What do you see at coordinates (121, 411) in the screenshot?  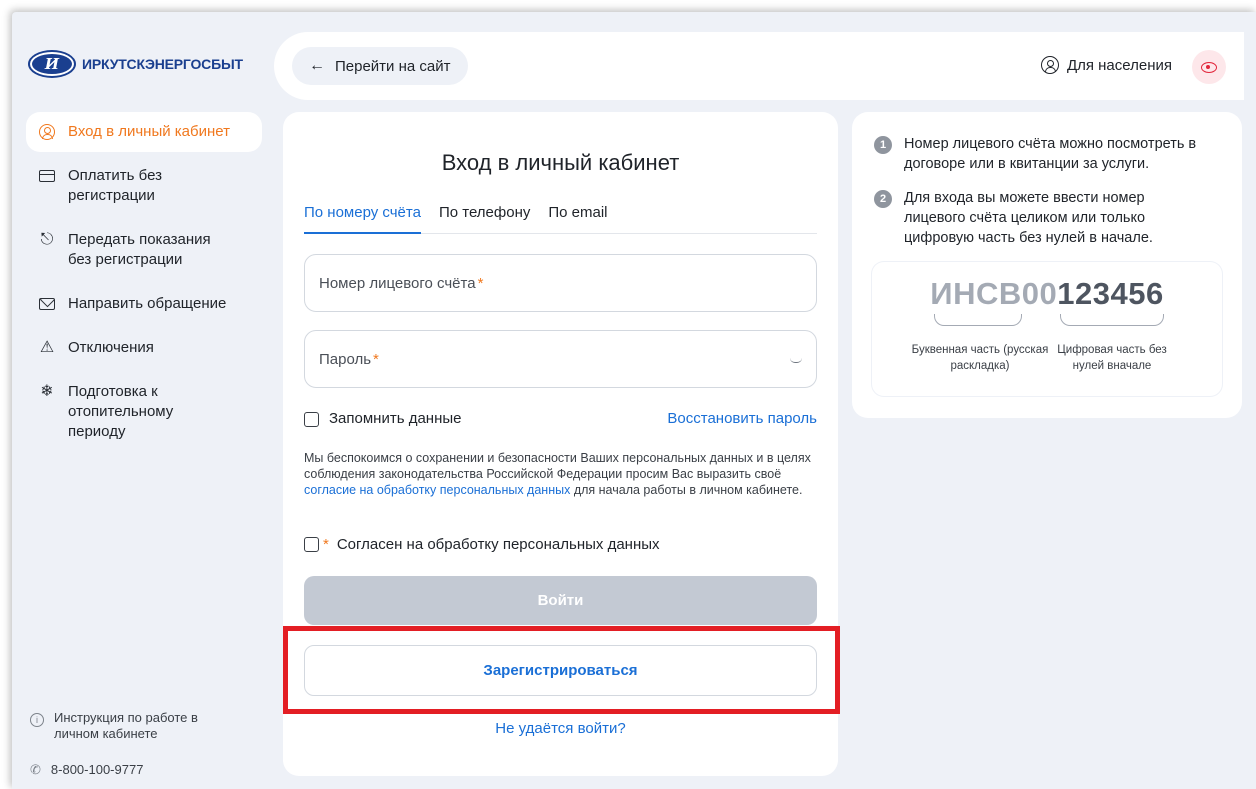 I see `sidebar-item-label: Подготовка к отопительному периоду` at bounding box center [121, 411].